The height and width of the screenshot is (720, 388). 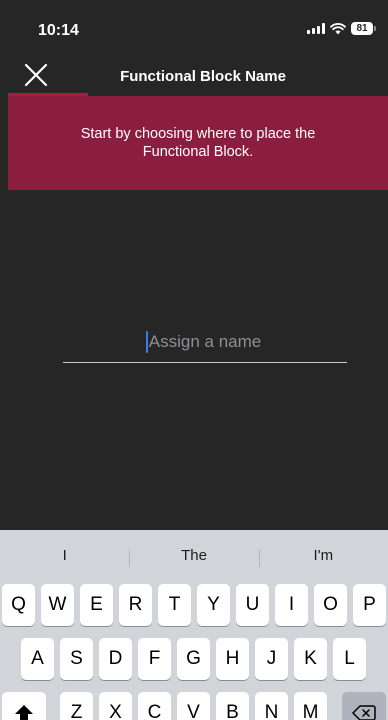 What do you see at coordinates (310, 706) in the screenshot?
I see `key-m: M` at bounding box center [310, 706].